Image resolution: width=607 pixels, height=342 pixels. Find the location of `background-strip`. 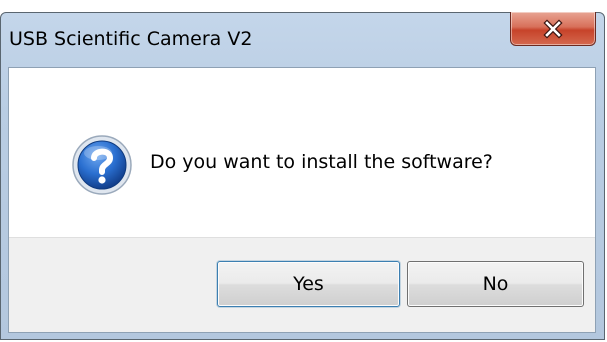

background-strip is located at coordinates (303, 6).